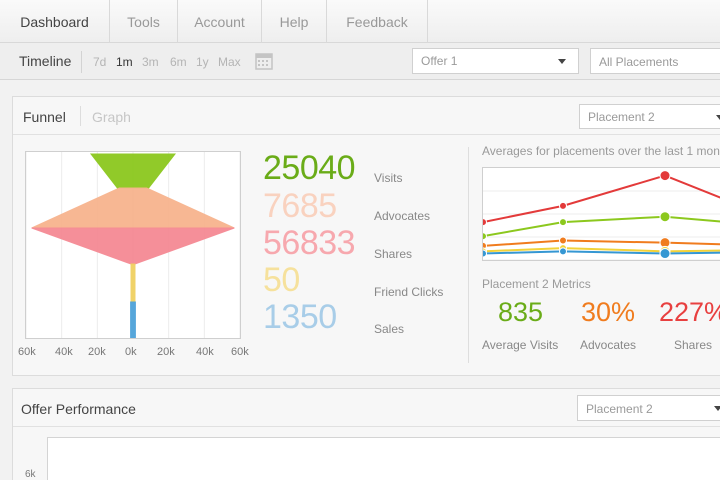  Describe the element at coordinates (124, 62) in the screenshot. I see `range-1m: 1m` at that location.